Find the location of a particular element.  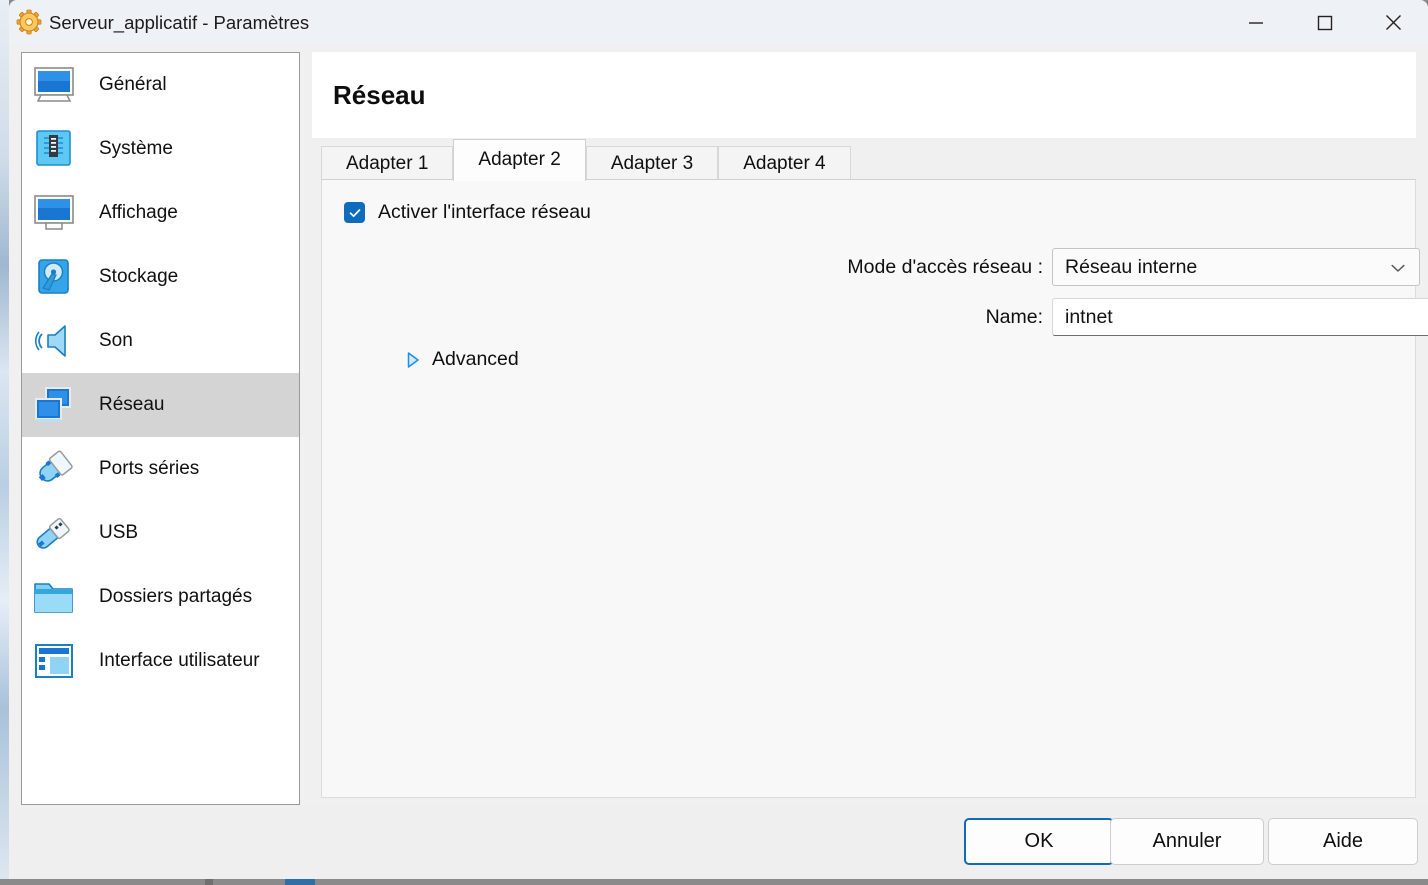

ok-button: OK is located at coordinates (1039, 841).